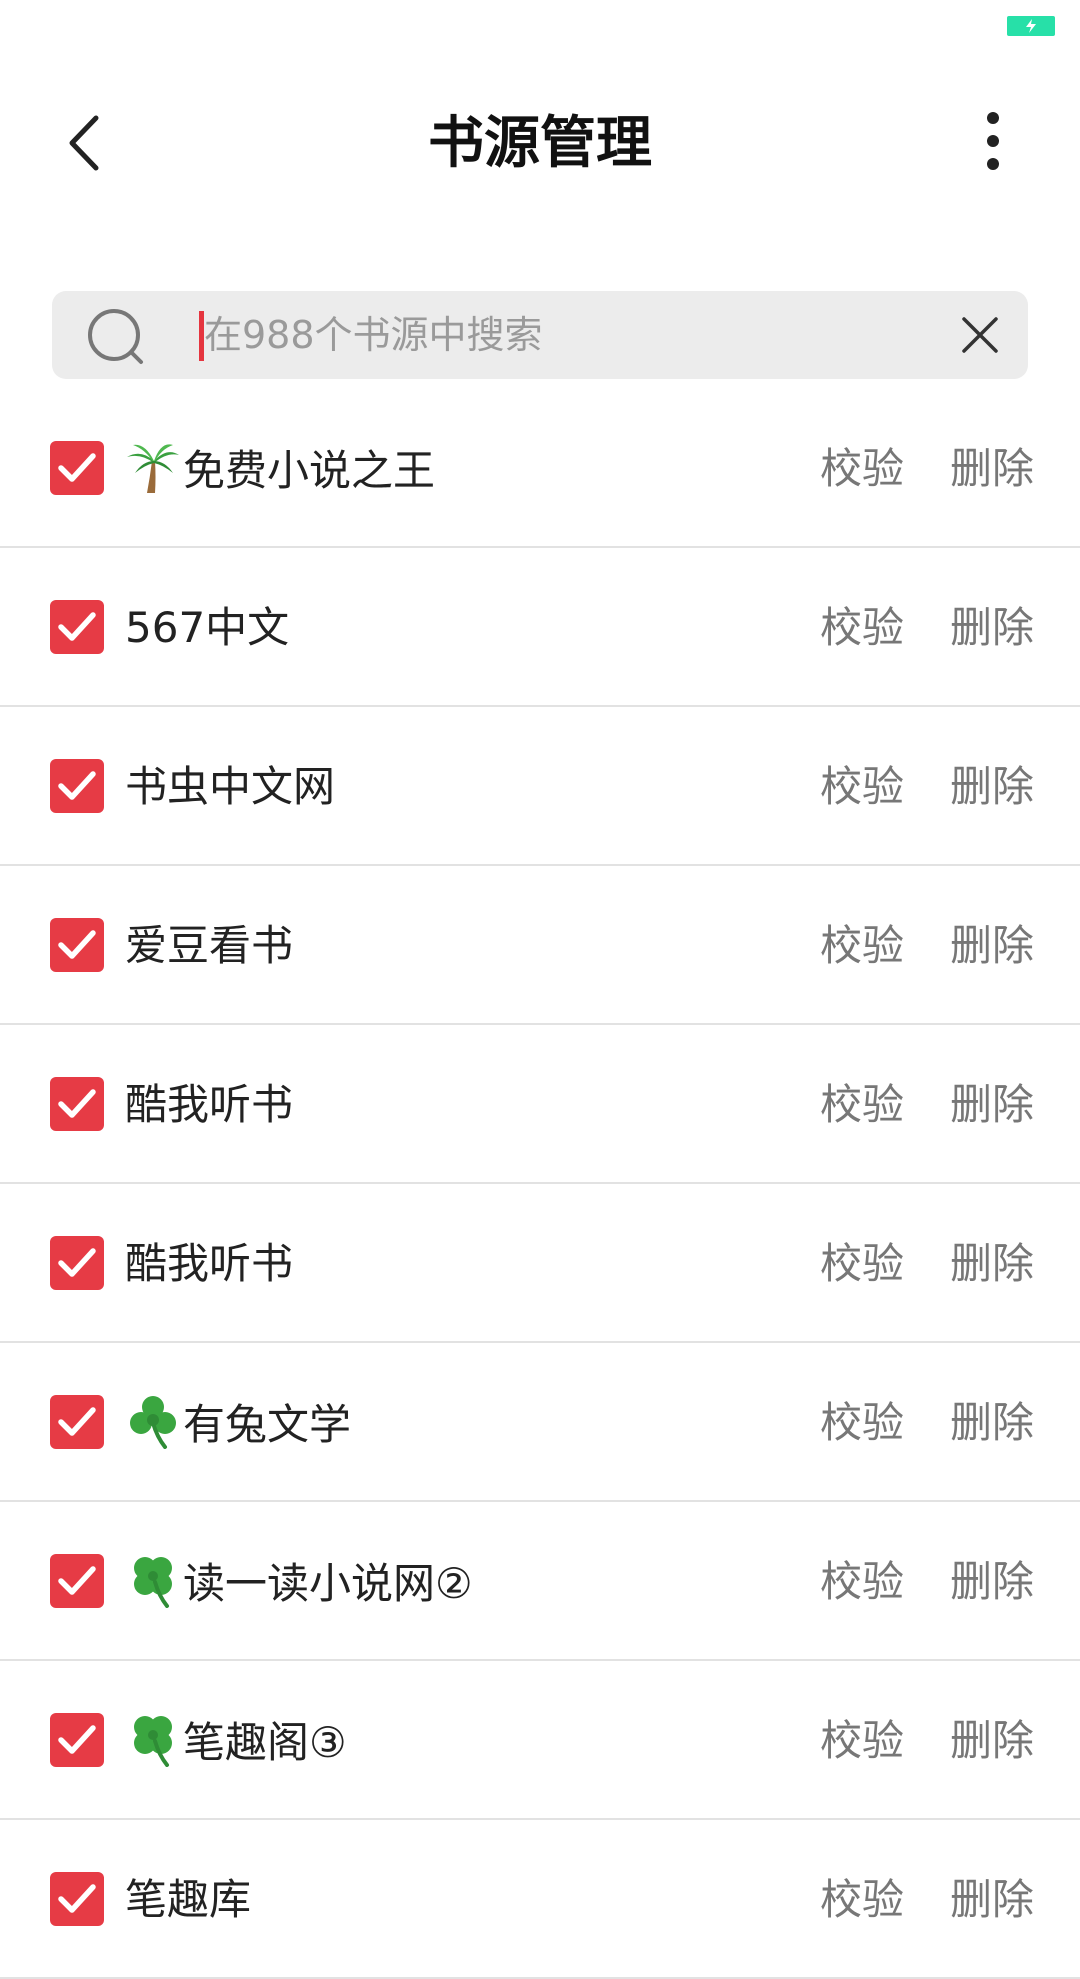  Describe the element at coordinates (309, 470) in the screenshot. I see `source-name: 免费小说之王` at that location.